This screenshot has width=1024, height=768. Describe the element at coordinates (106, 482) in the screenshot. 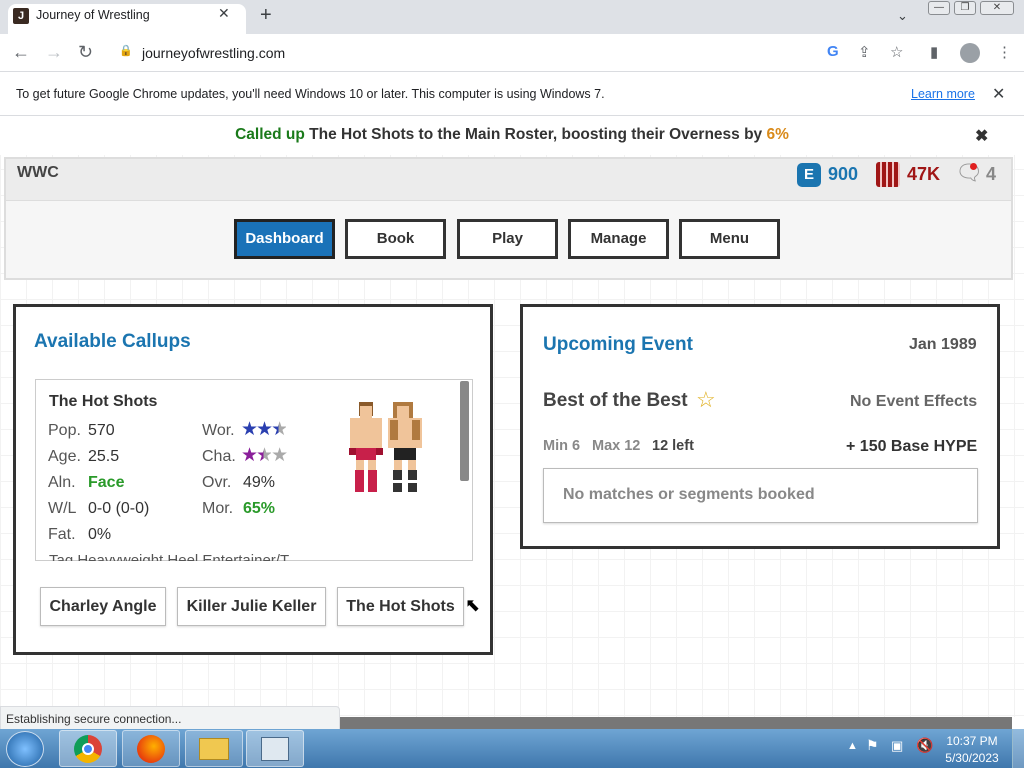

I see `alignment-value: Face` at that location.